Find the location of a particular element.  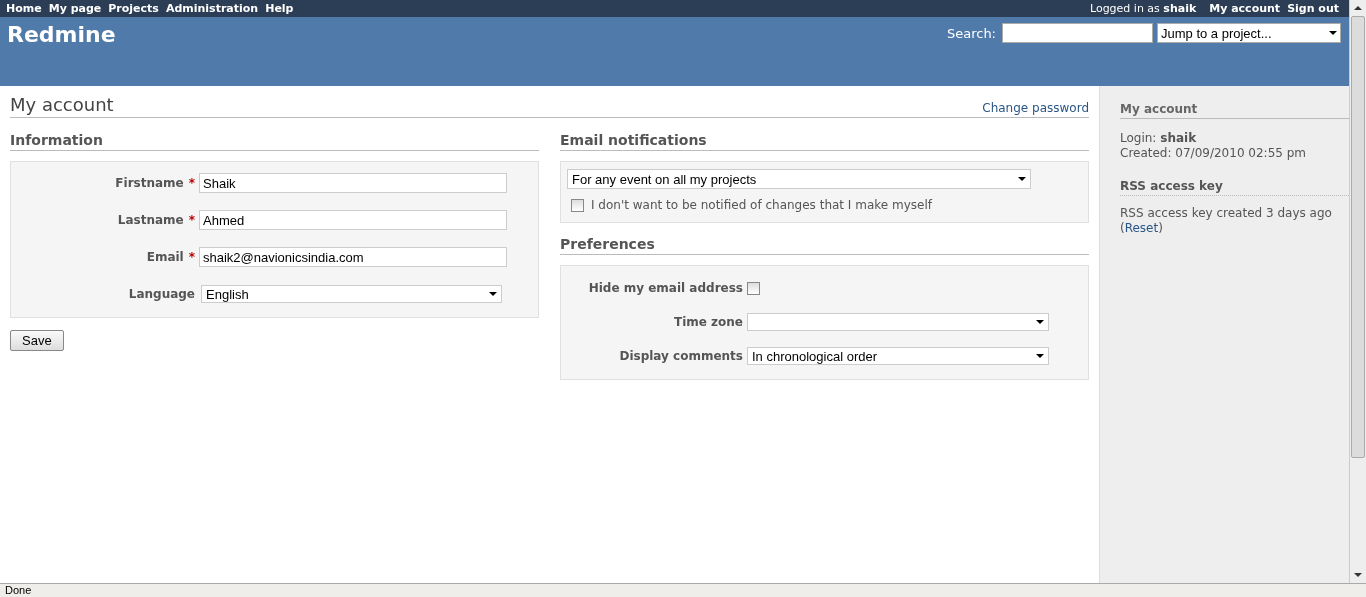

scroll-thumb is located at coordinates (1358, 237).